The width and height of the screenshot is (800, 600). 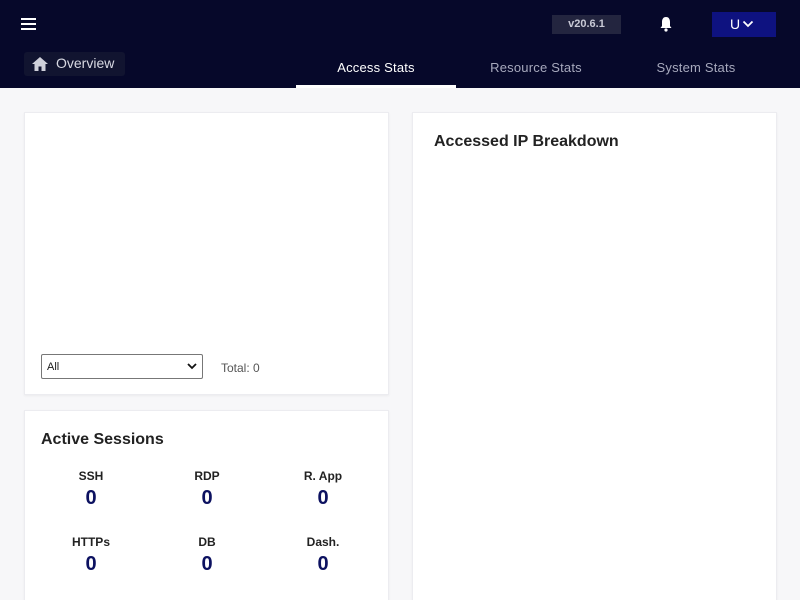 What do you see at coordinates (207, 542) in the screenshot?
I see `stat-label: DB` at bounding box center [207, 542].